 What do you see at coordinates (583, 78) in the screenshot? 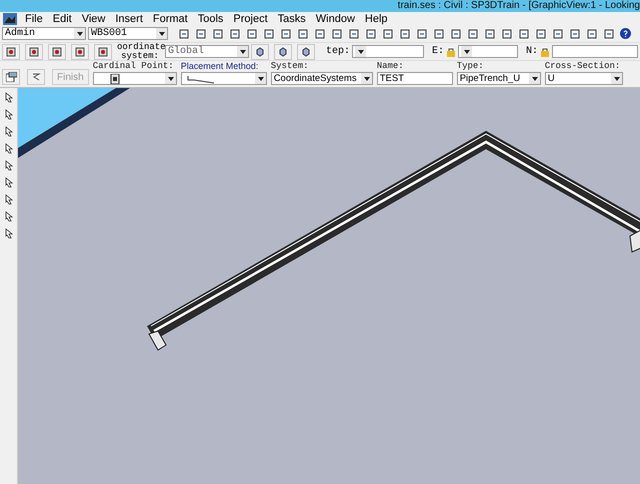
I see `value-dropdown: U` at bounding box center [583, 78].